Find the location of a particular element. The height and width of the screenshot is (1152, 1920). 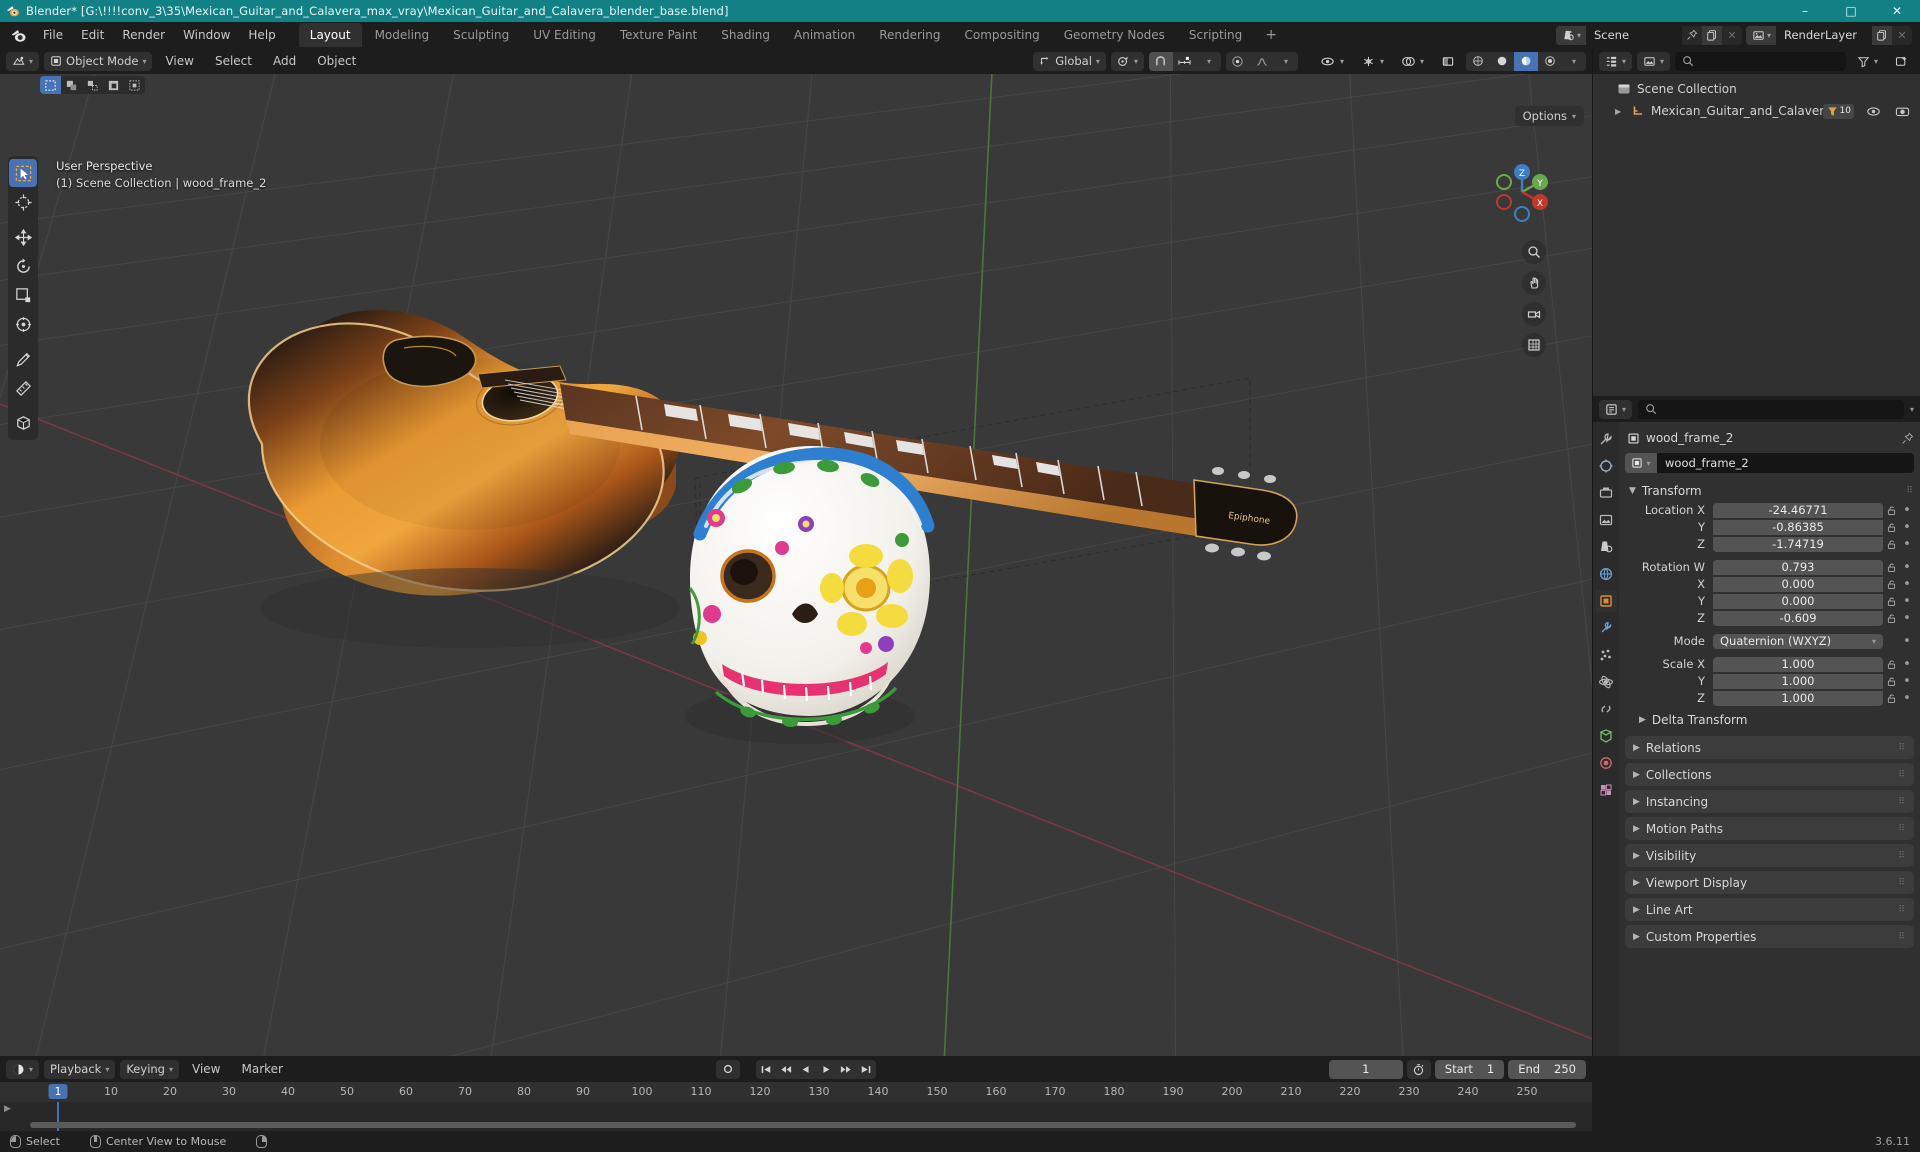

interaction-mode-selector: Object Mode ▾ is located at coordinates (98, 61).